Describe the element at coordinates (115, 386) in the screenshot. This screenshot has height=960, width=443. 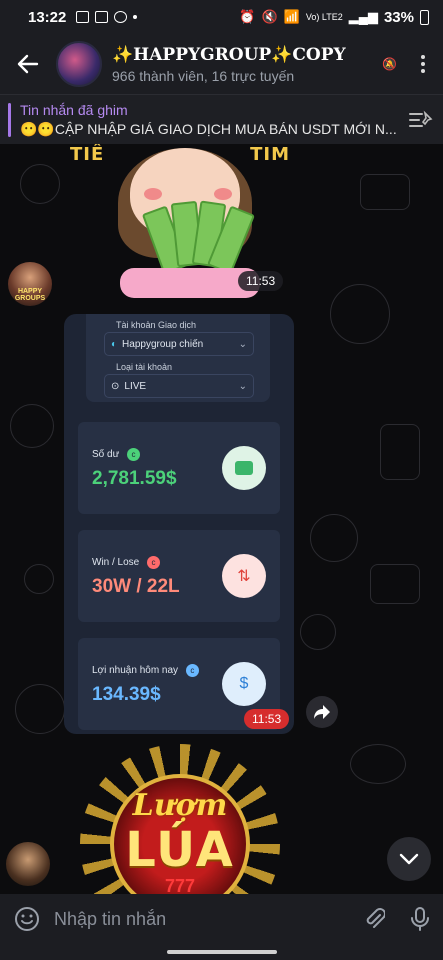
I see `live-icon: ⊙` at that location.